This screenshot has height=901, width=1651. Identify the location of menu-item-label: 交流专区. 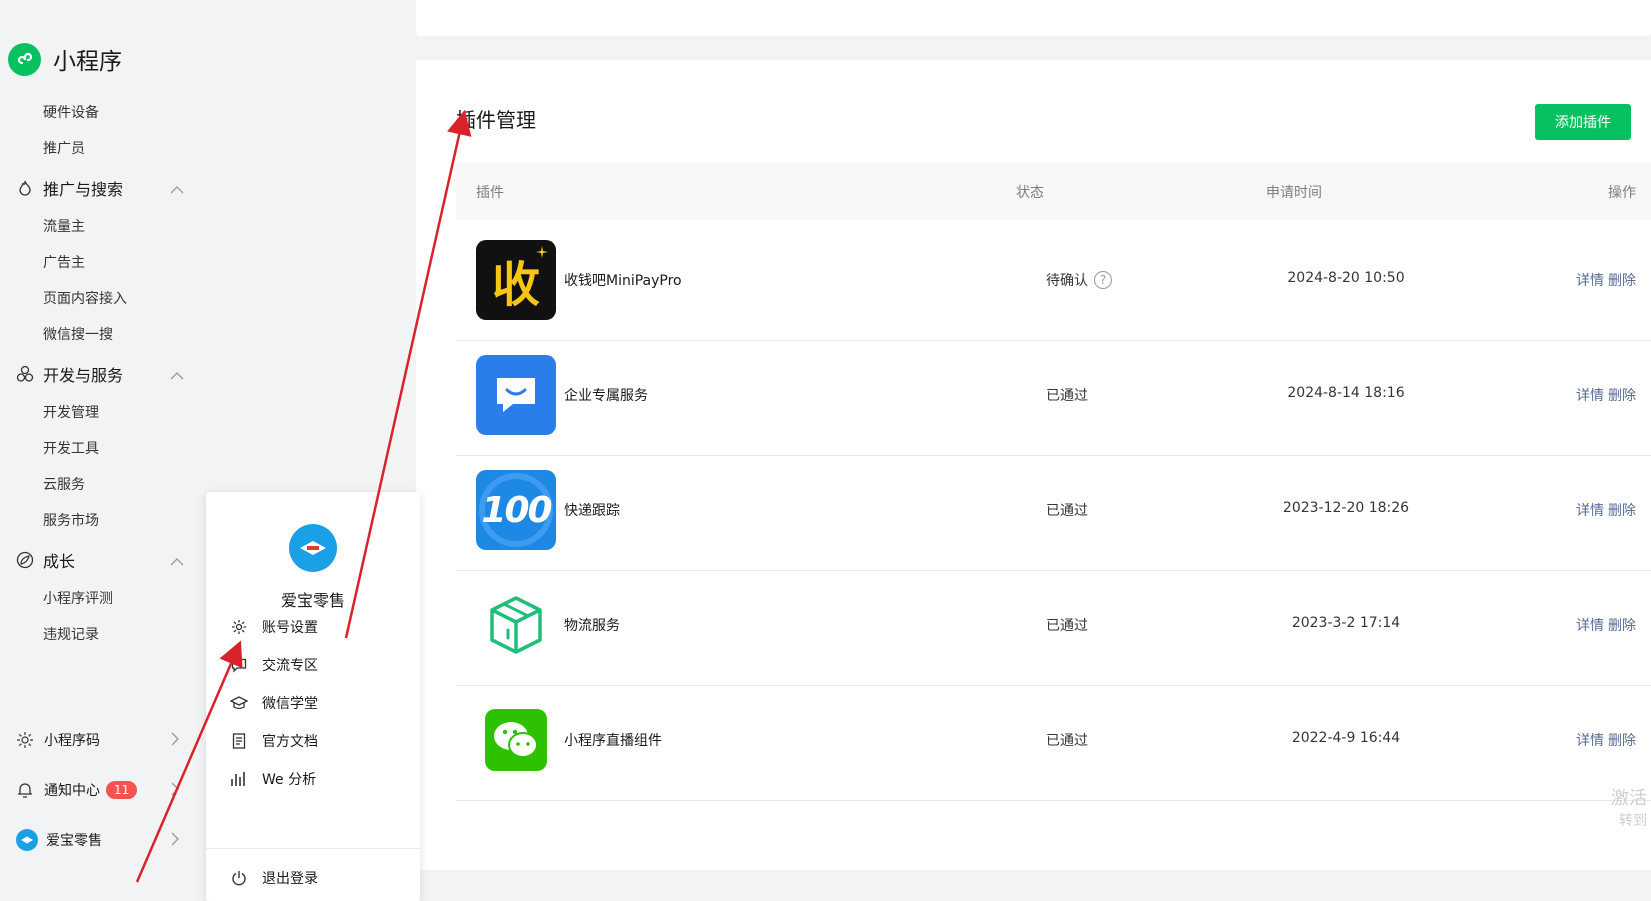
(290, 666).